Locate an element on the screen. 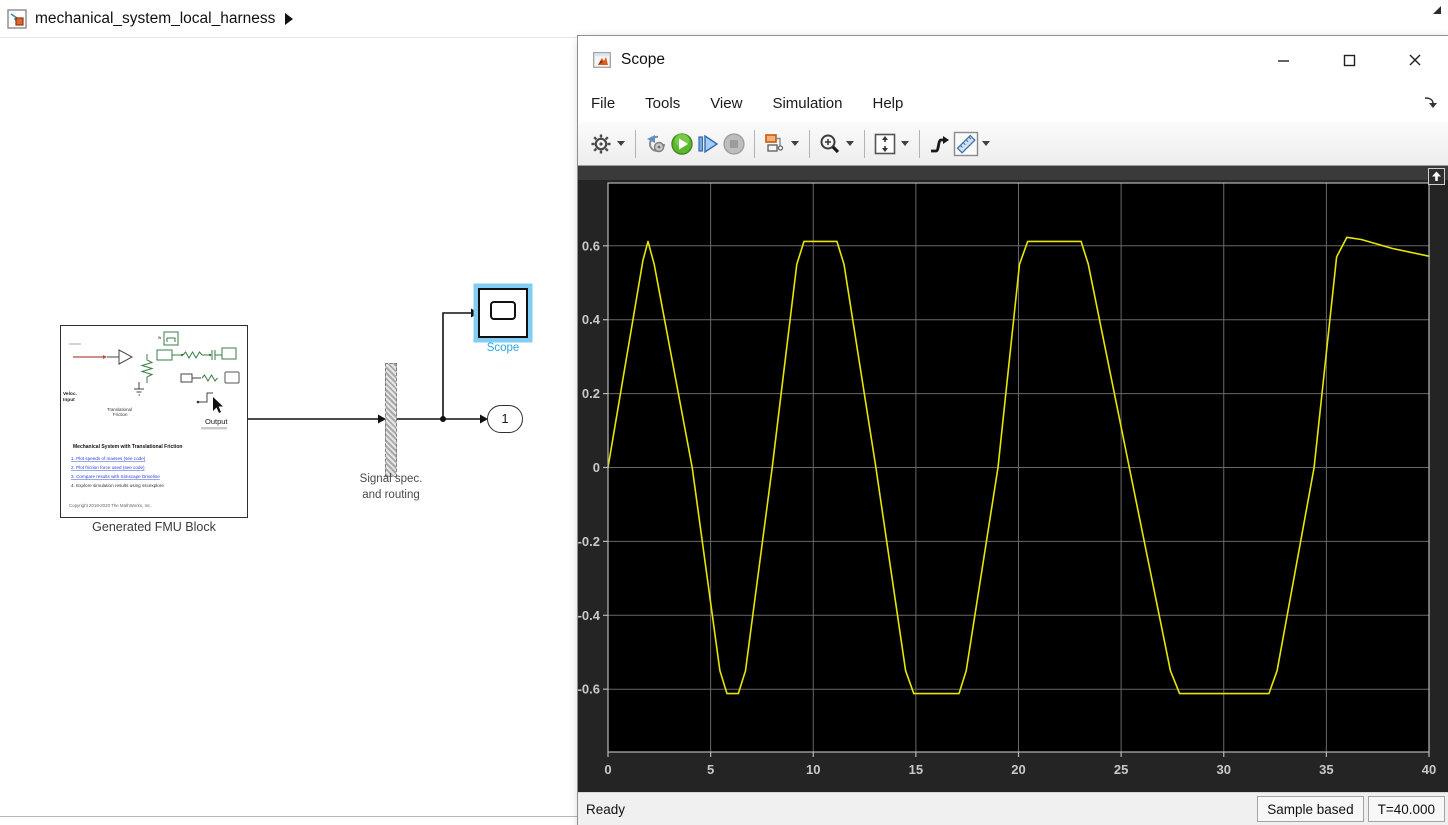  gear-icon is located at coordinates (601, 143).